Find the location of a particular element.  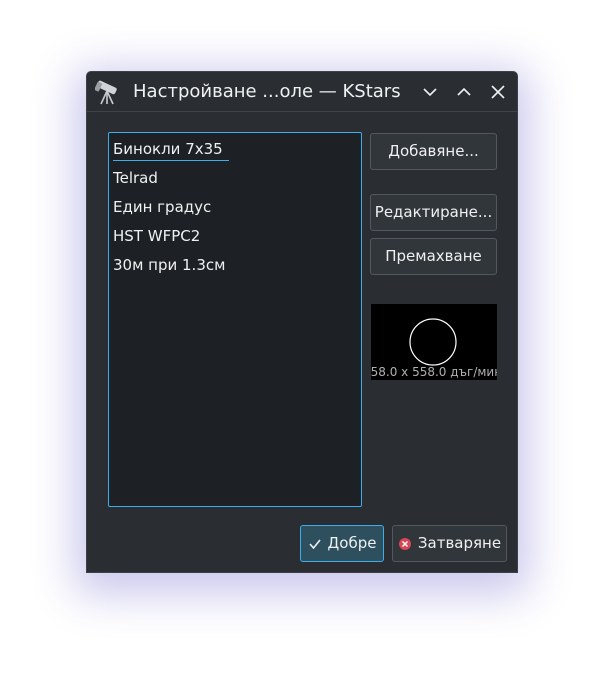

remove-button: Премахване is located at coordinates (433, 256).